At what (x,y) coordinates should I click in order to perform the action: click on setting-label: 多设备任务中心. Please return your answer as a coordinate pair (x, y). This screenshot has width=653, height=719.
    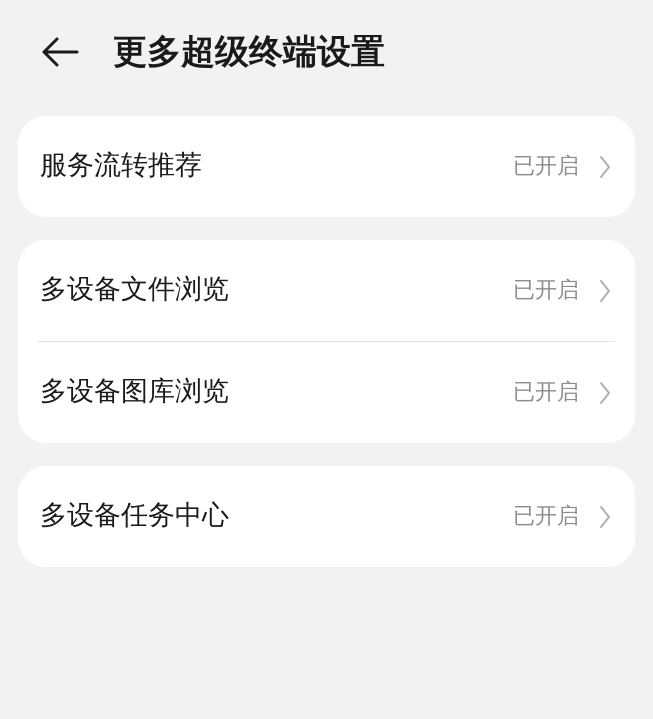
    Looking at the image, I should click on (134, 516).